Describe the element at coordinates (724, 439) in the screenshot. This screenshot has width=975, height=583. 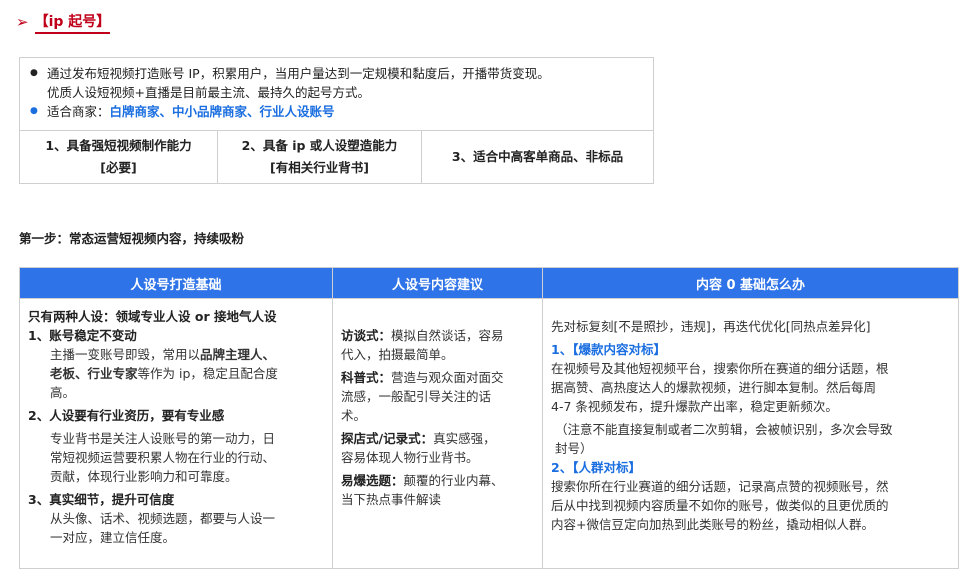
I see `warning-note: （注意不能直接复制或者二次剪辑，会被帧识别，多次会导致 封号）` at that location.